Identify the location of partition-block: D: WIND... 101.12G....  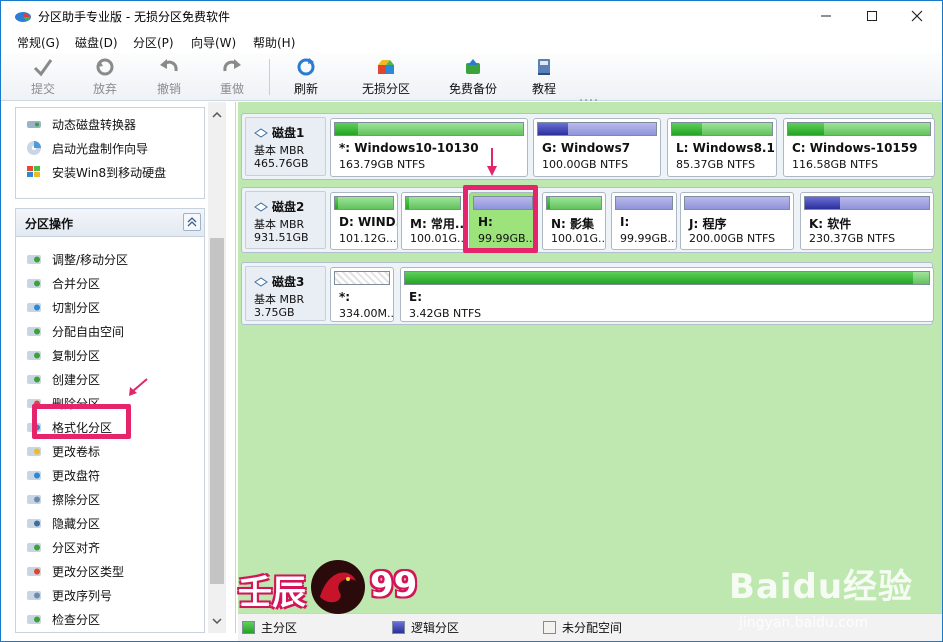
(364, 221).